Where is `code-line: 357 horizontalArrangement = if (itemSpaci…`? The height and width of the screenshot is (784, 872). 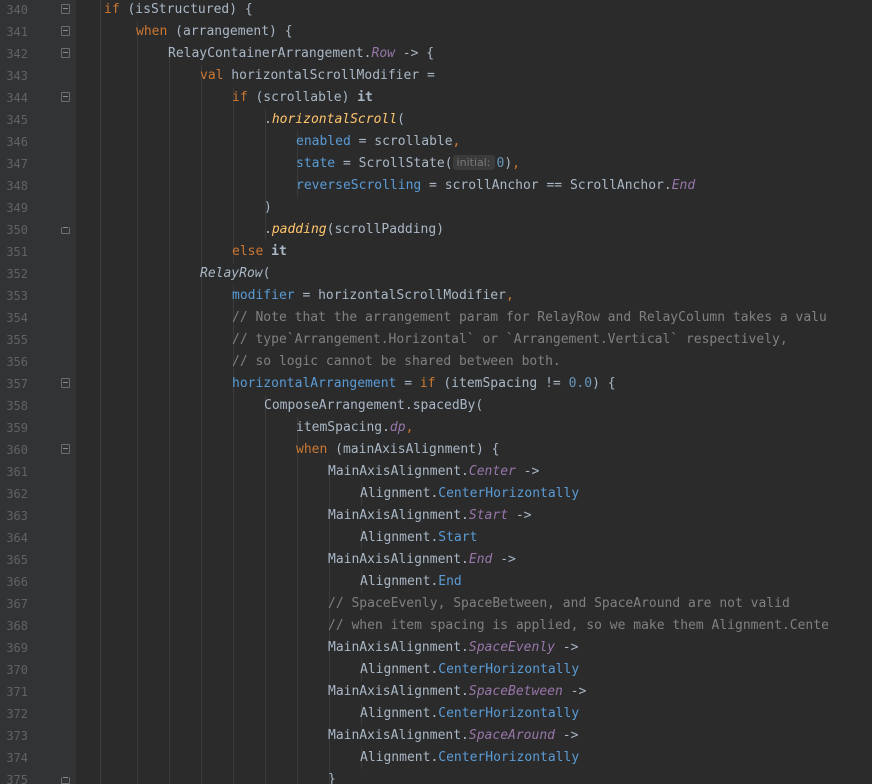
code-line: 357 horizontalArrangement = if (itemSpaci… is located at coordinates (436, 384).